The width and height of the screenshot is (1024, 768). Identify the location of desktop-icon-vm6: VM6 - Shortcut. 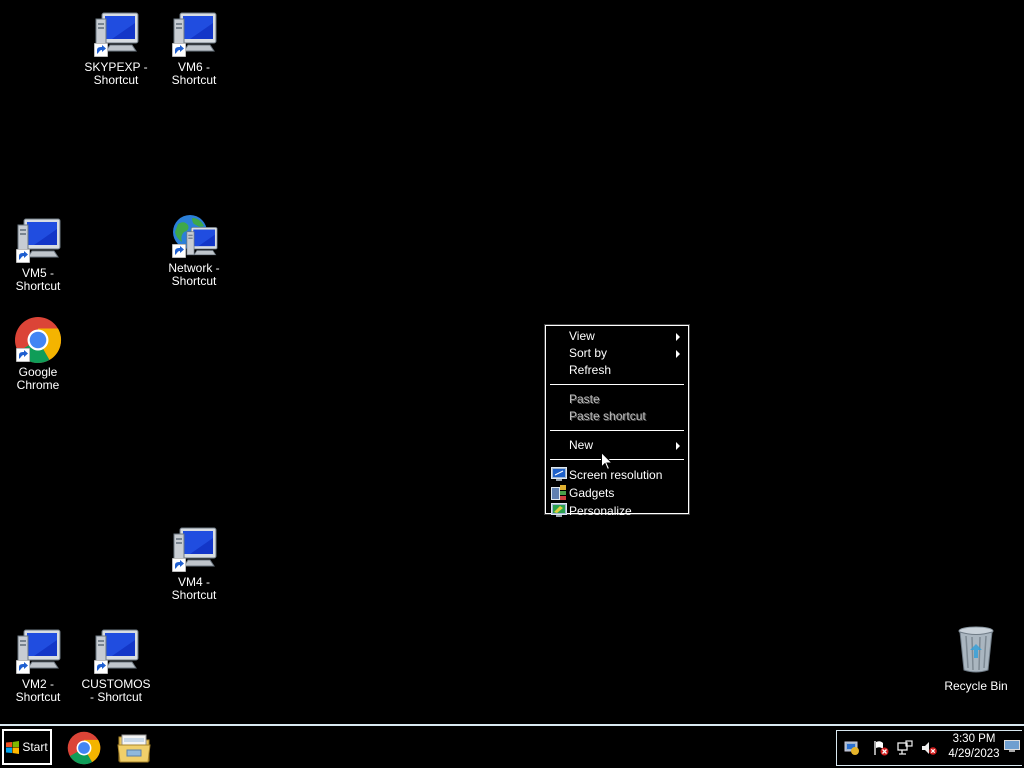
(194, 49).